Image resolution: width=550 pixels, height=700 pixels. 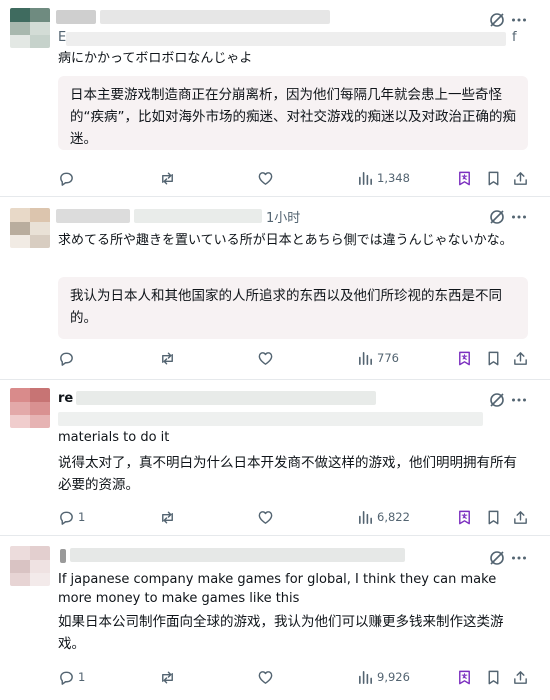 I want to click on post-actions: 1,348, so click(x=275, y=178).